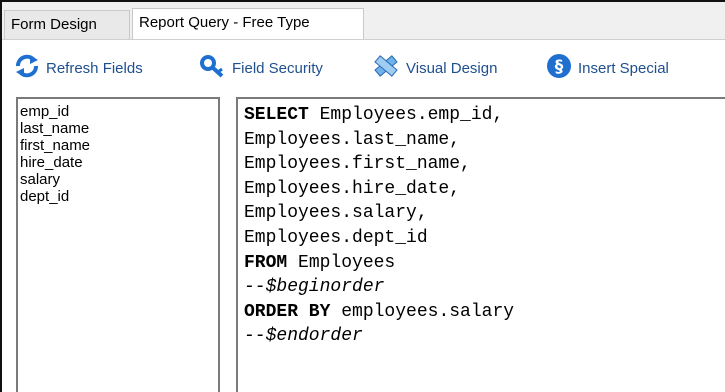  What do you see at coordinates (277, 68) in the screenshot?
I see `field-security-label: Field Security` at bounding box center [277, 68].